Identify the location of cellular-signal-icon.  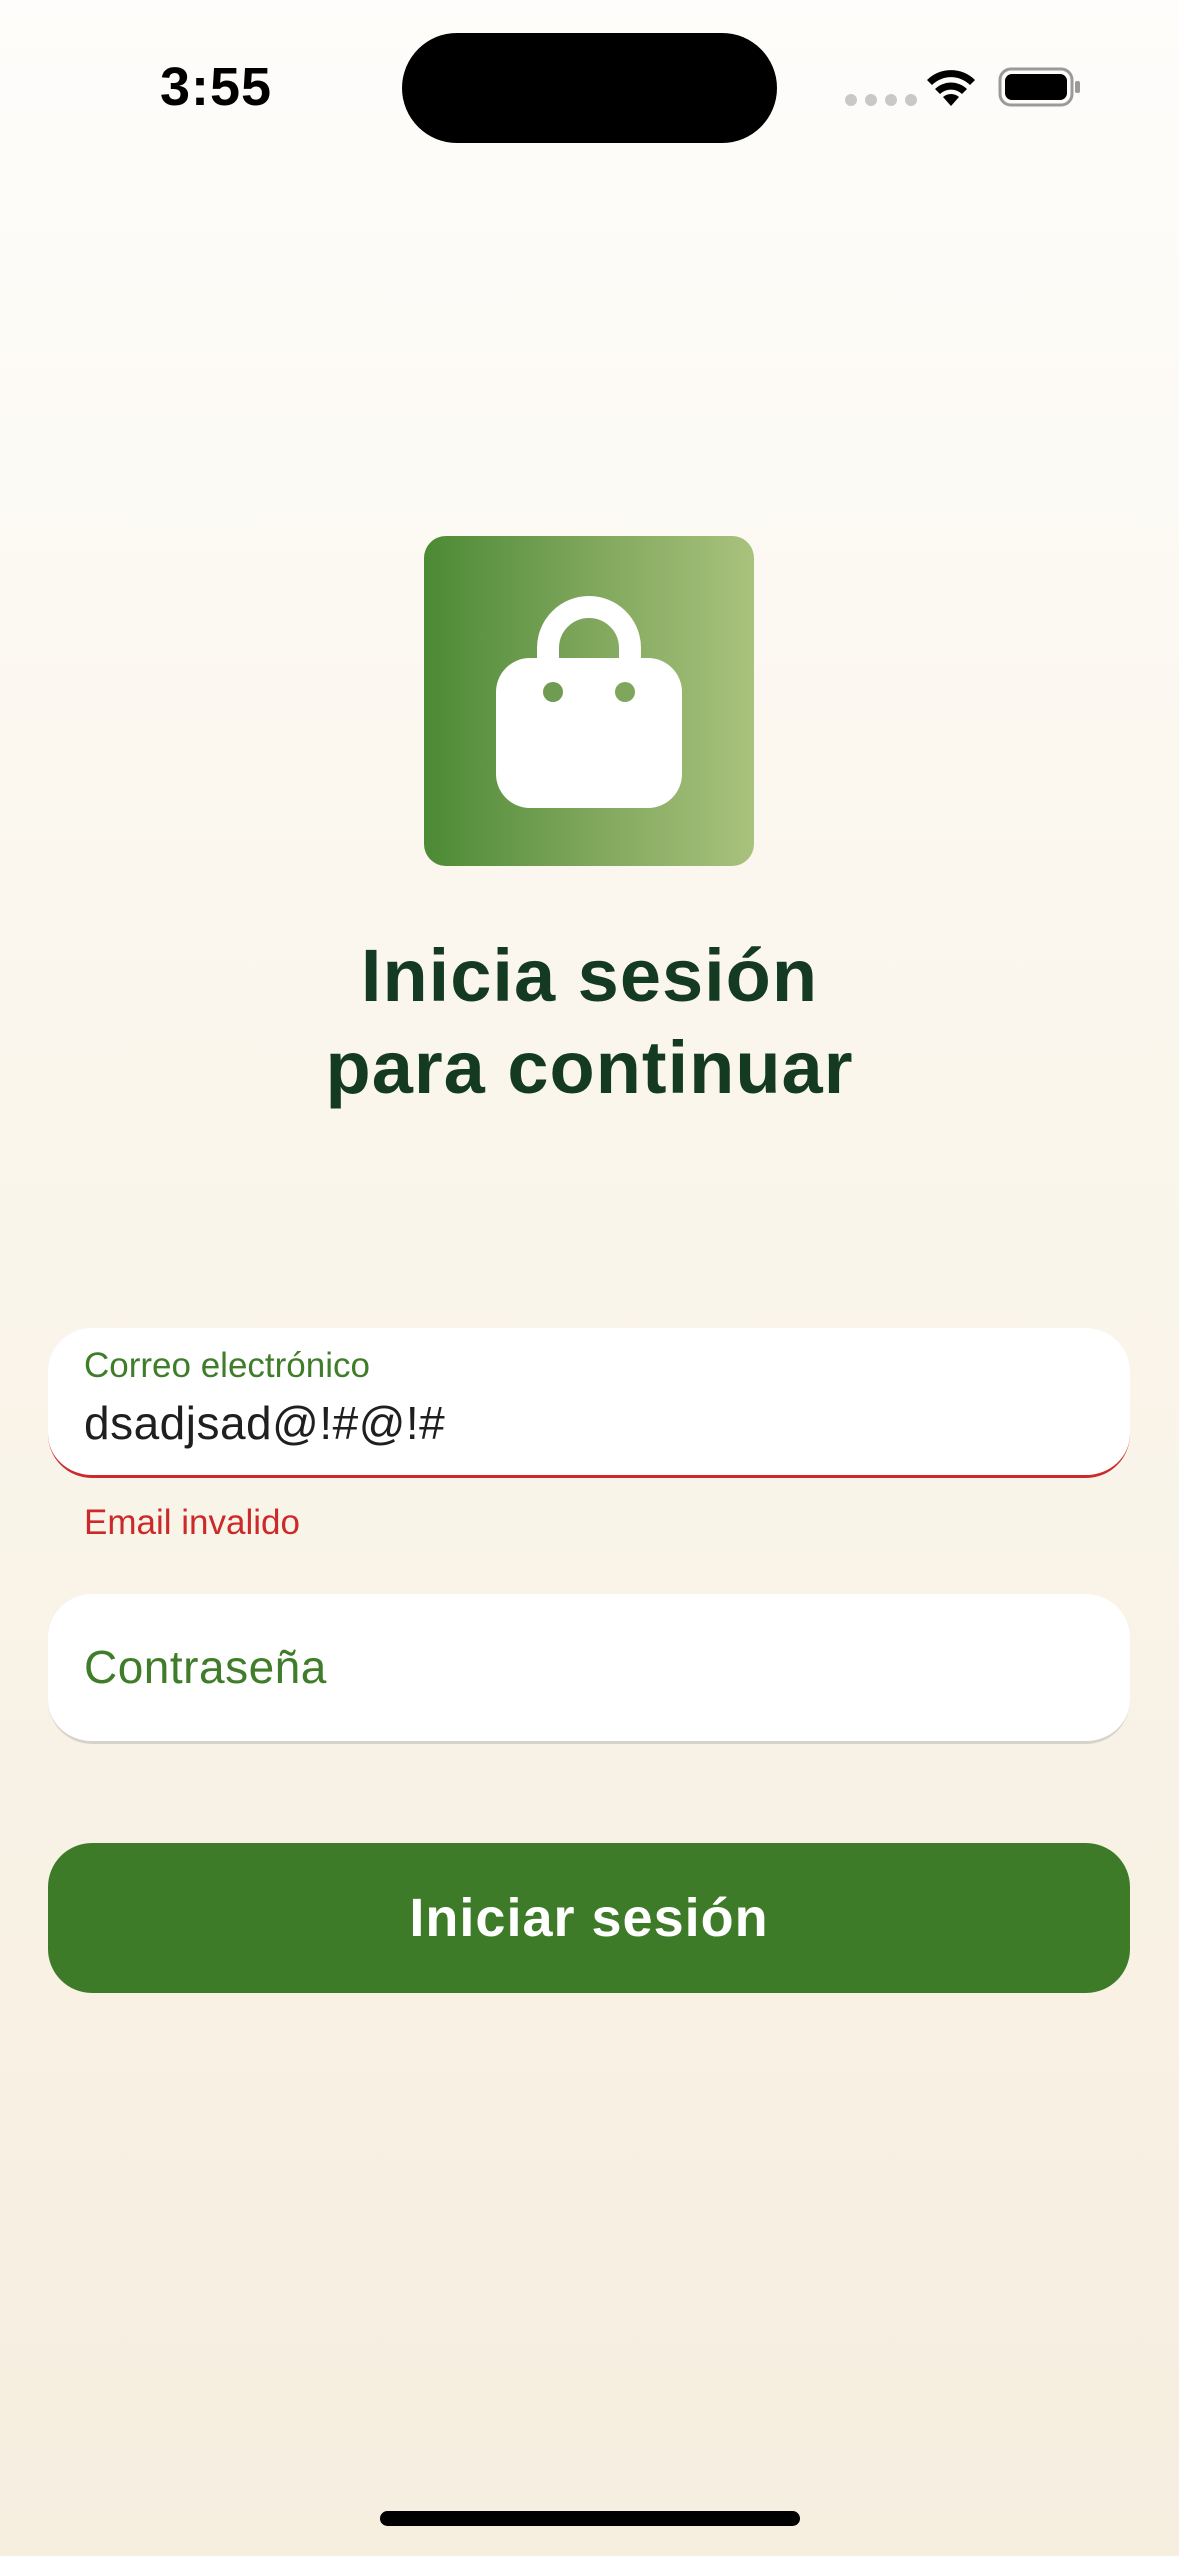
(881, 100).